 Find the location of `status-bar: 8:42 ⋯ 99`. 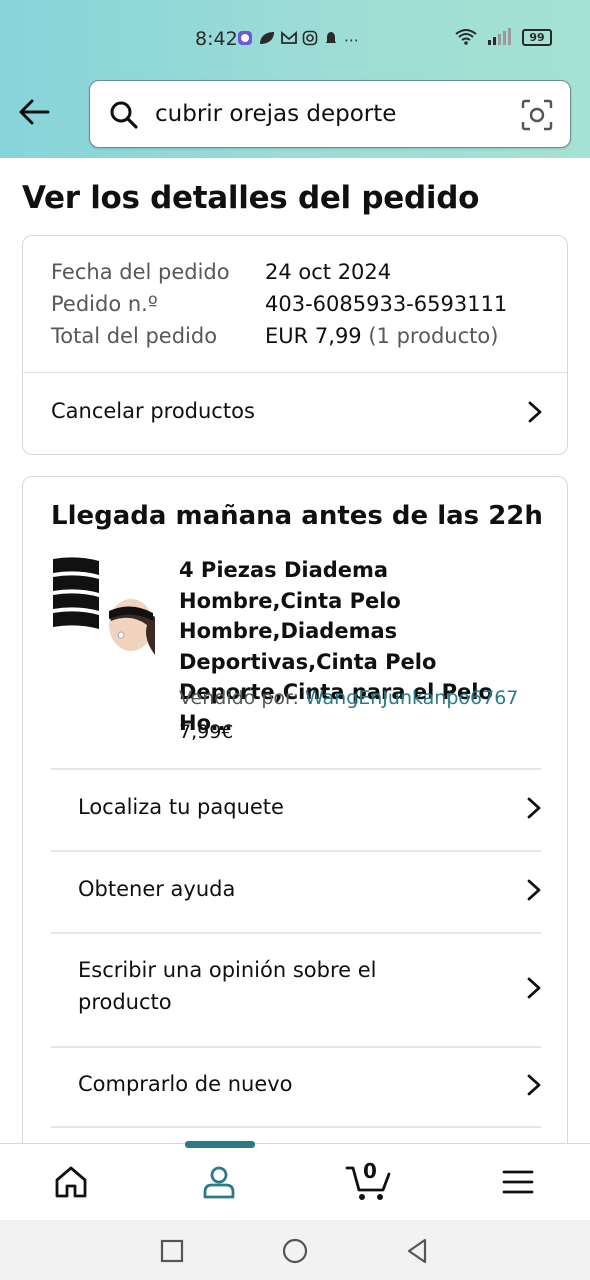

status-bar: 8:42 ⋯ 99 is located at coordinates (295, 40).